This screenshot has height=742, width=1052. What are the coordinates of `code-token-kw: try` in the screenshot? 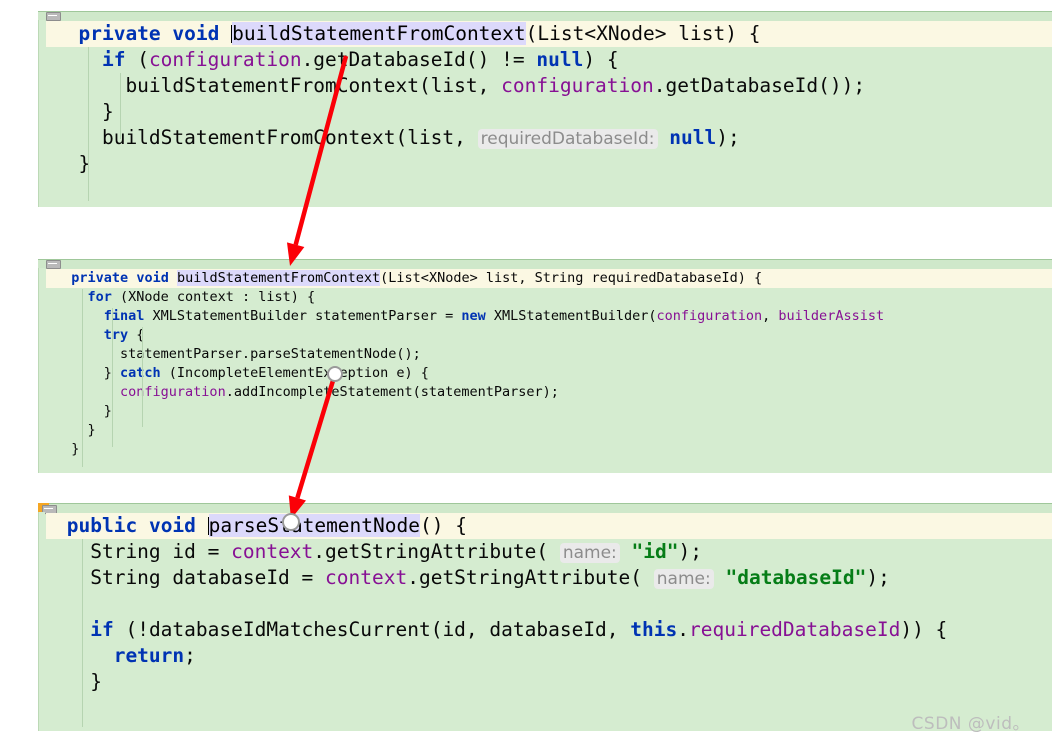 It's located at (116, 335).